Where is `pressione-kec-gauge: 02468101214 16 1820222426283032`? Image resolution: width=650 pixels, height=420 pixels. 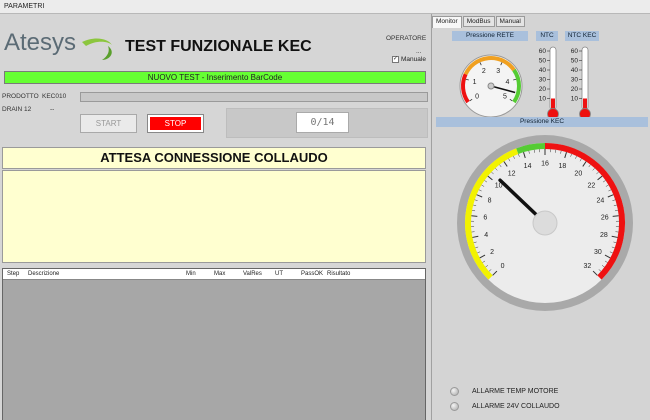 pressione-kec-gauge: 02468101214 16 1820222426283032 is located at coordinates (545, 223).